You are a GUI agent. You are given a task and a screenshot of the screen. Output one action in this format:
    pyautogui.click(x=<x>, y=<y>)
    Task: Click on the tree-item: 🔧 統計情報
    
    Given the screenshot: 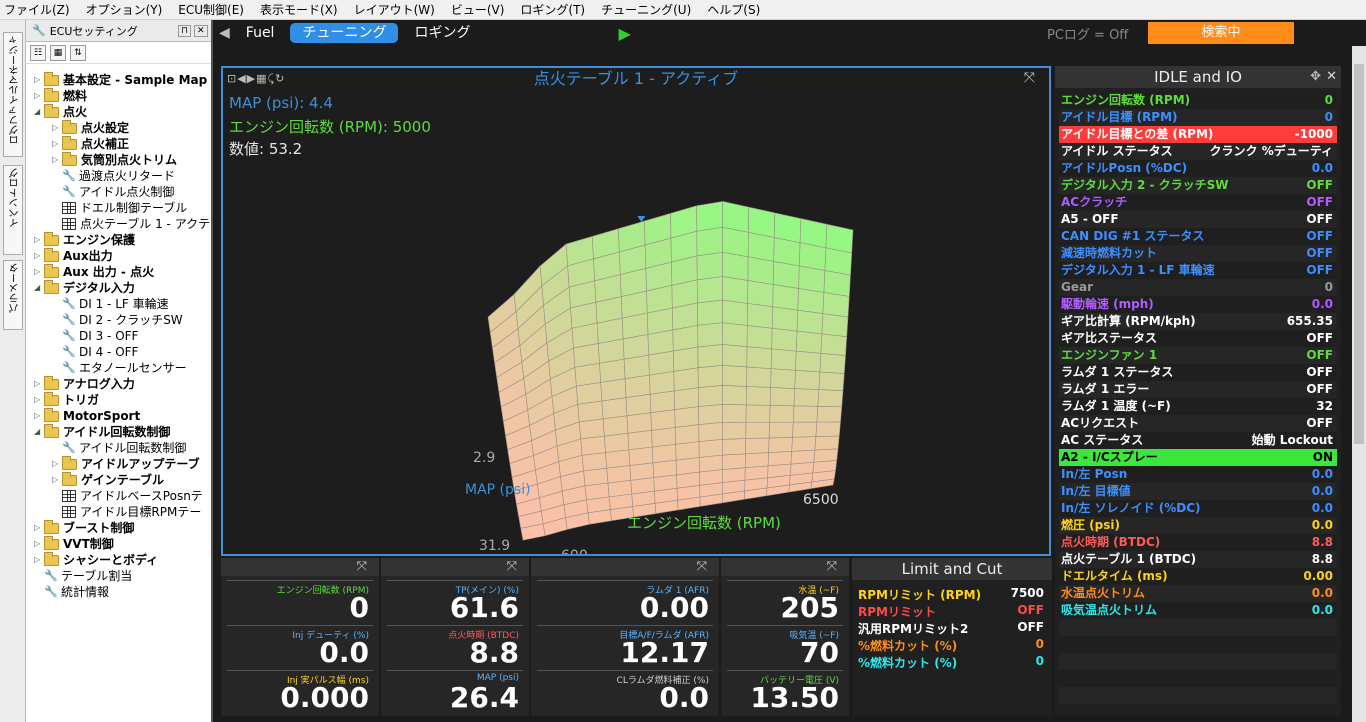 What is the action you would take?
    pyautogui.click(x=71, y=592)
    